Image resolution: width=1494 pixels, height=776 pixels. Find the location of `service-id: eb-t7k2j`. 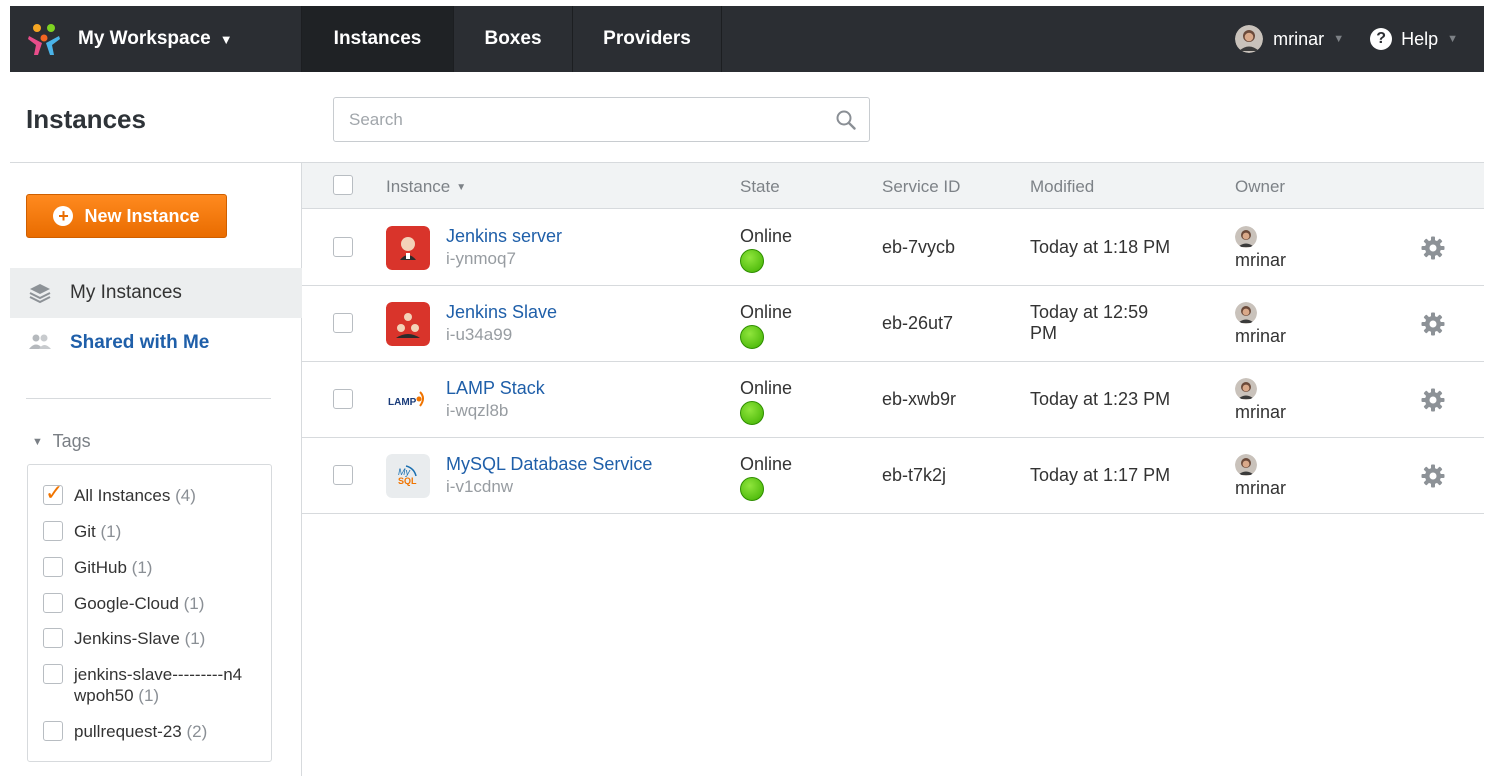

service-id: eb-t7k2j is located at coordinates (914, 475).